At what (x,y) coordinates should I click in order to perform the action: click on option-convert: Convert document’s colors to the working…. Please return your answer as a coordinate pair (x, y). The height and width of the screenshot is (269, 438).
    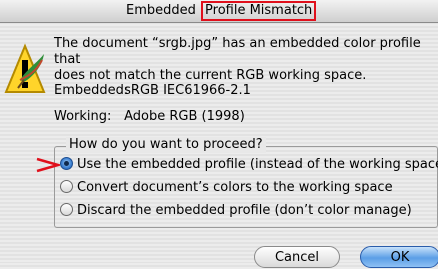
    Looking at the image, I should click on (226, 188).